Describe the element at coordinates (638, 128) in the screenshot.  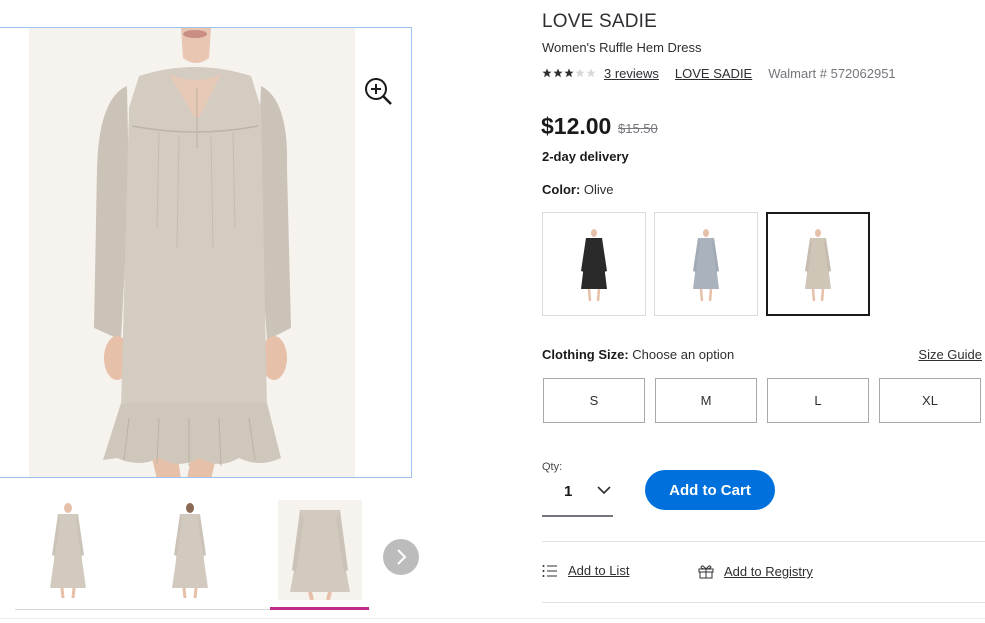
I see `was-price: $15.50` at that location.